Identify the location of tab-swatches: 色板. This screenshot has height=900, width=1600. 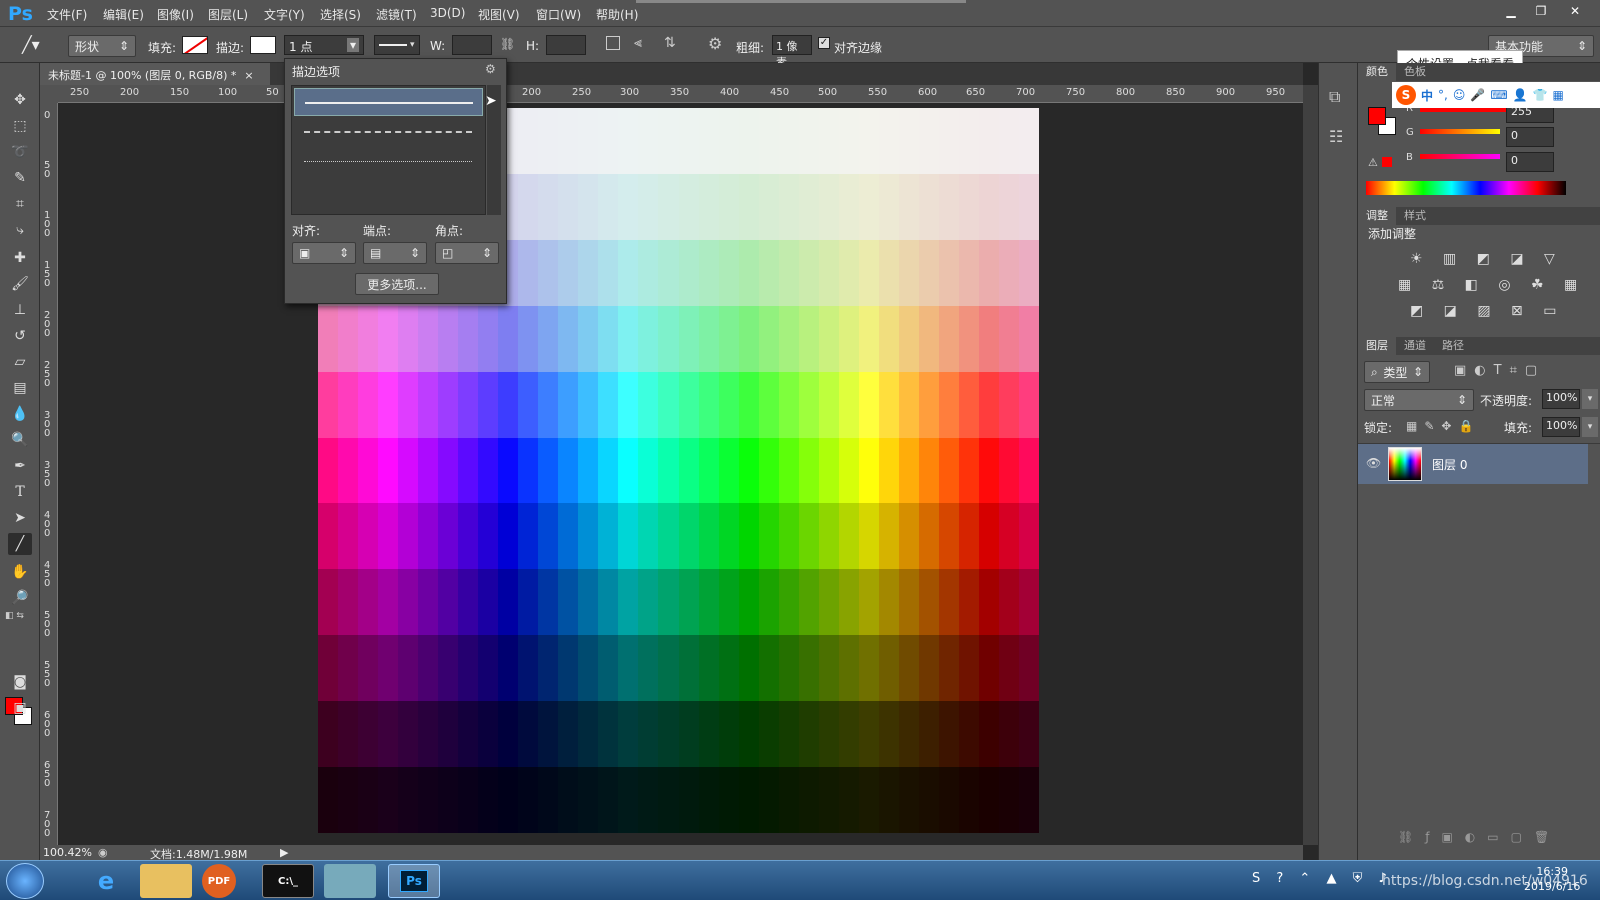
(1415, 72).